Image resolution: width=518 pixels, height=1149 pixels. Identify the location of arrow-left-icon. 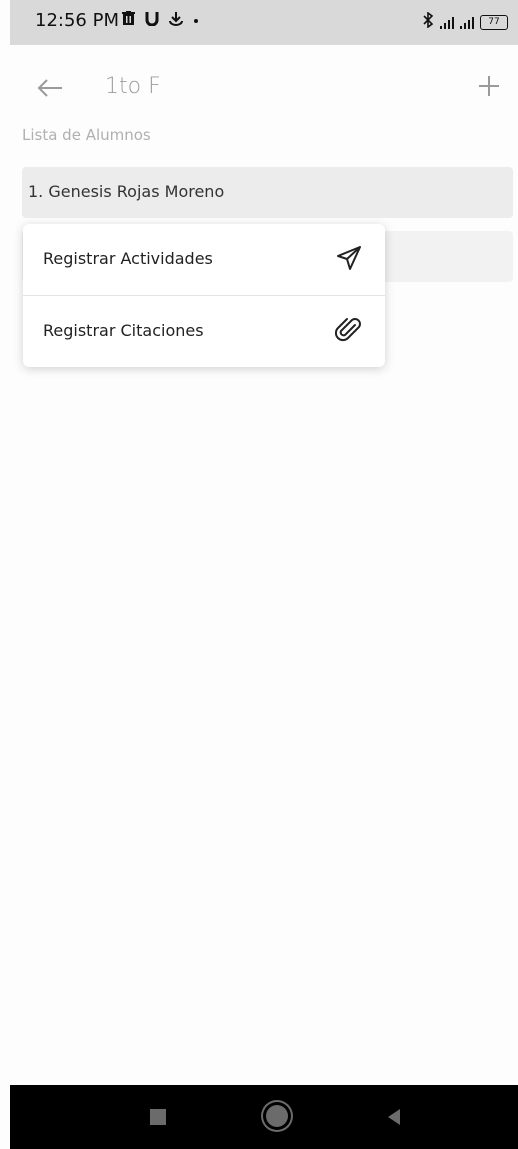
(49, 88).